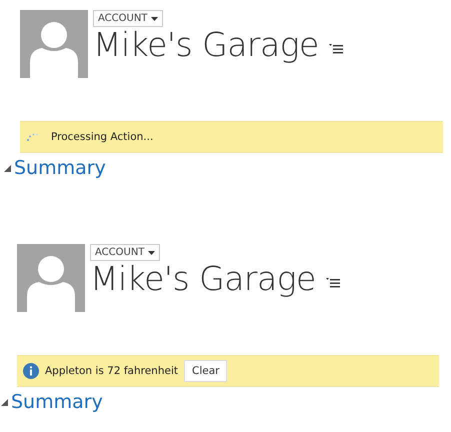 Image resolution: width=451 pixels, height=432 pixels. Describe the element at coordinates (32, 137) in the screenshot. I see `spinner-icon` at that location.